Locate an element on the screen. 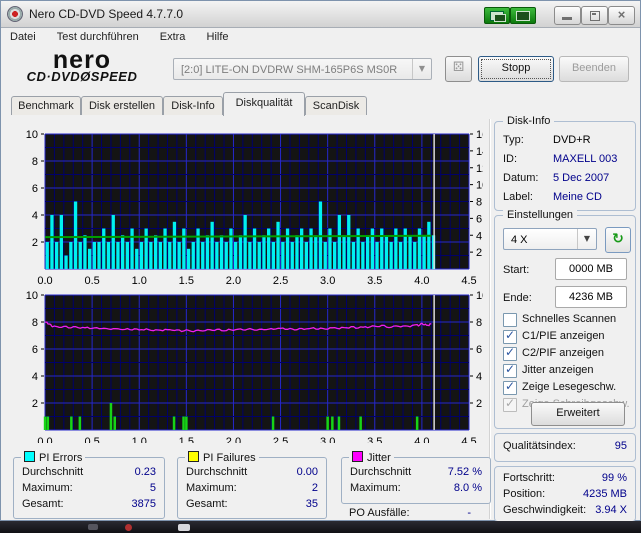 The image size is (641, 533). tab-disk-info: Disk-Info is located at coordinates (193, 105).